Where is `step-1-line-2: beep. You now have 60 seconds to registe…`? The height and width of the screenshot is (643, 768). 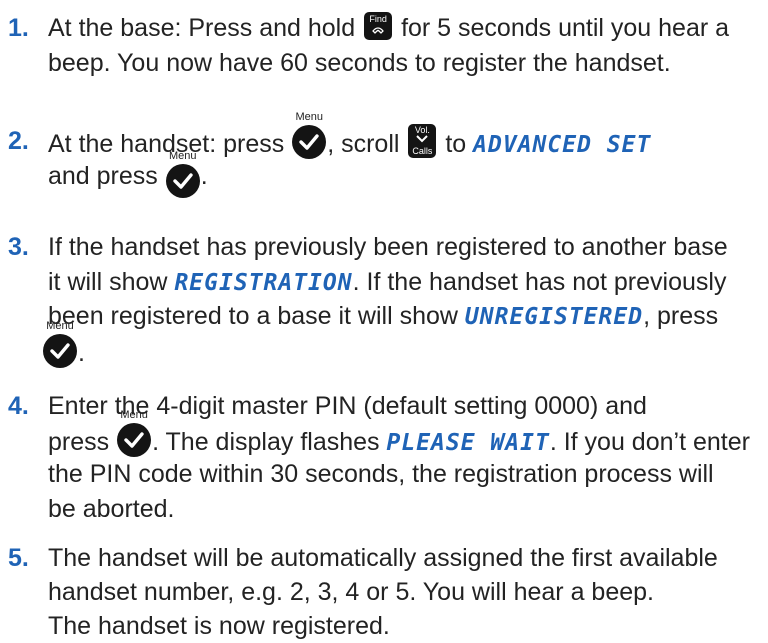 step-1-line-2: beep. You now have 60 seconds to registe… is located at coordinates (359, 63).